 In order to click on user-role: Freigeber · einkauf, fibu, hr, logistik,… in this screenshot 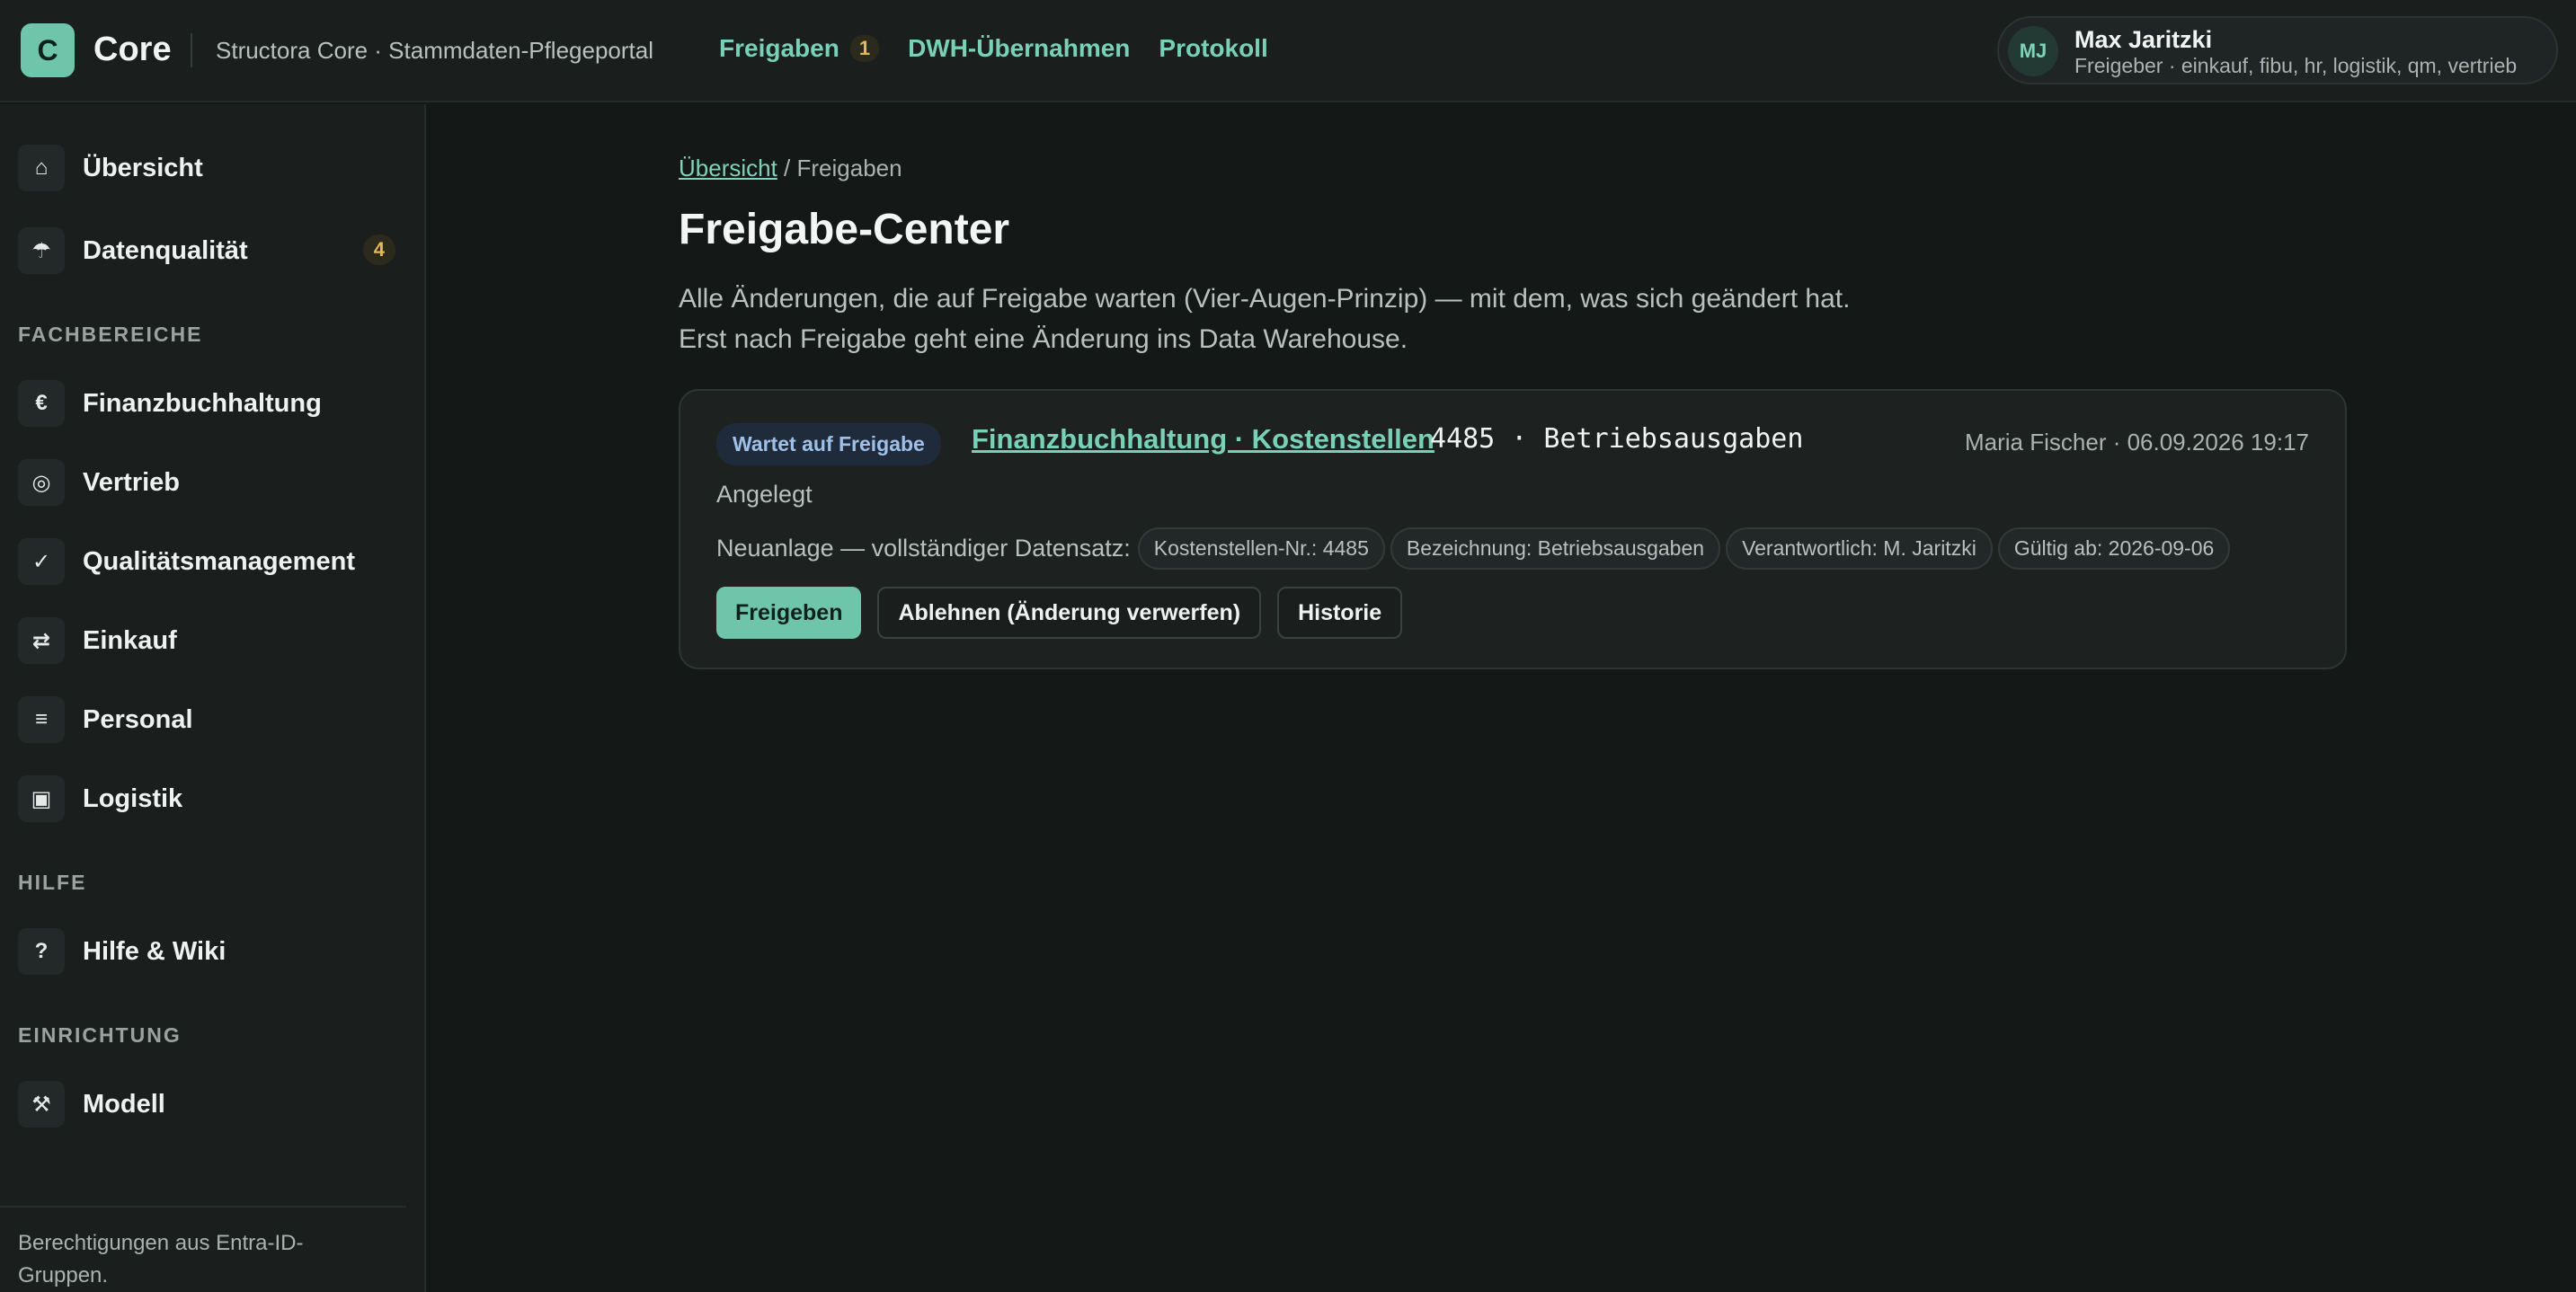, I will do `click(2296, 65)`.